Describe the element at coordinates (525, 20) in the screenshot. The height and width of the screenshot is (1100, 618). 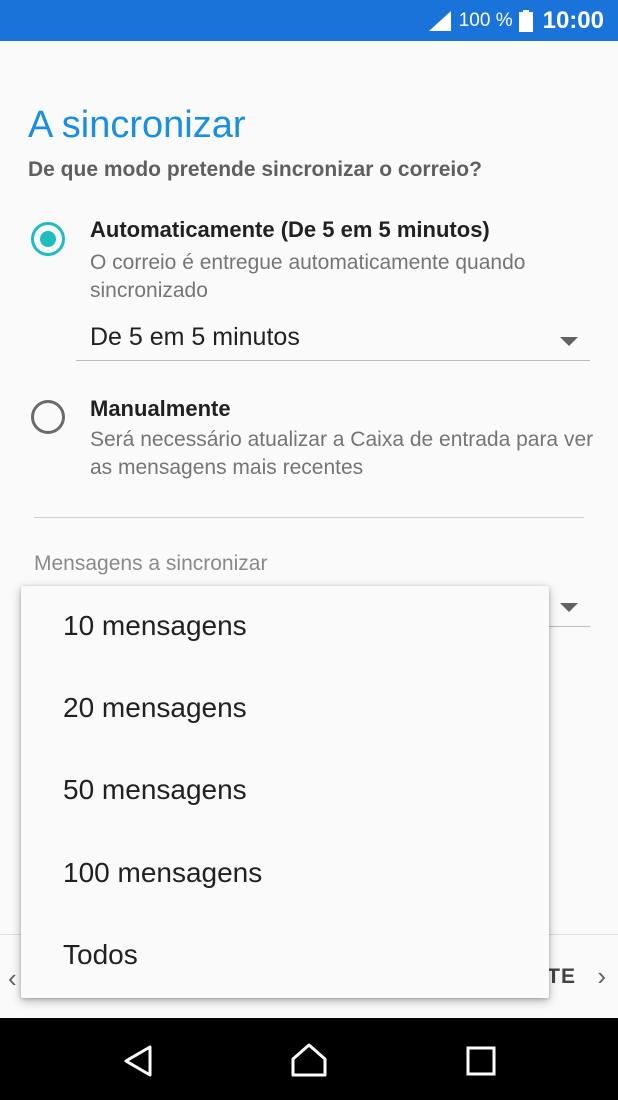
I see `battery-icon` at that location.